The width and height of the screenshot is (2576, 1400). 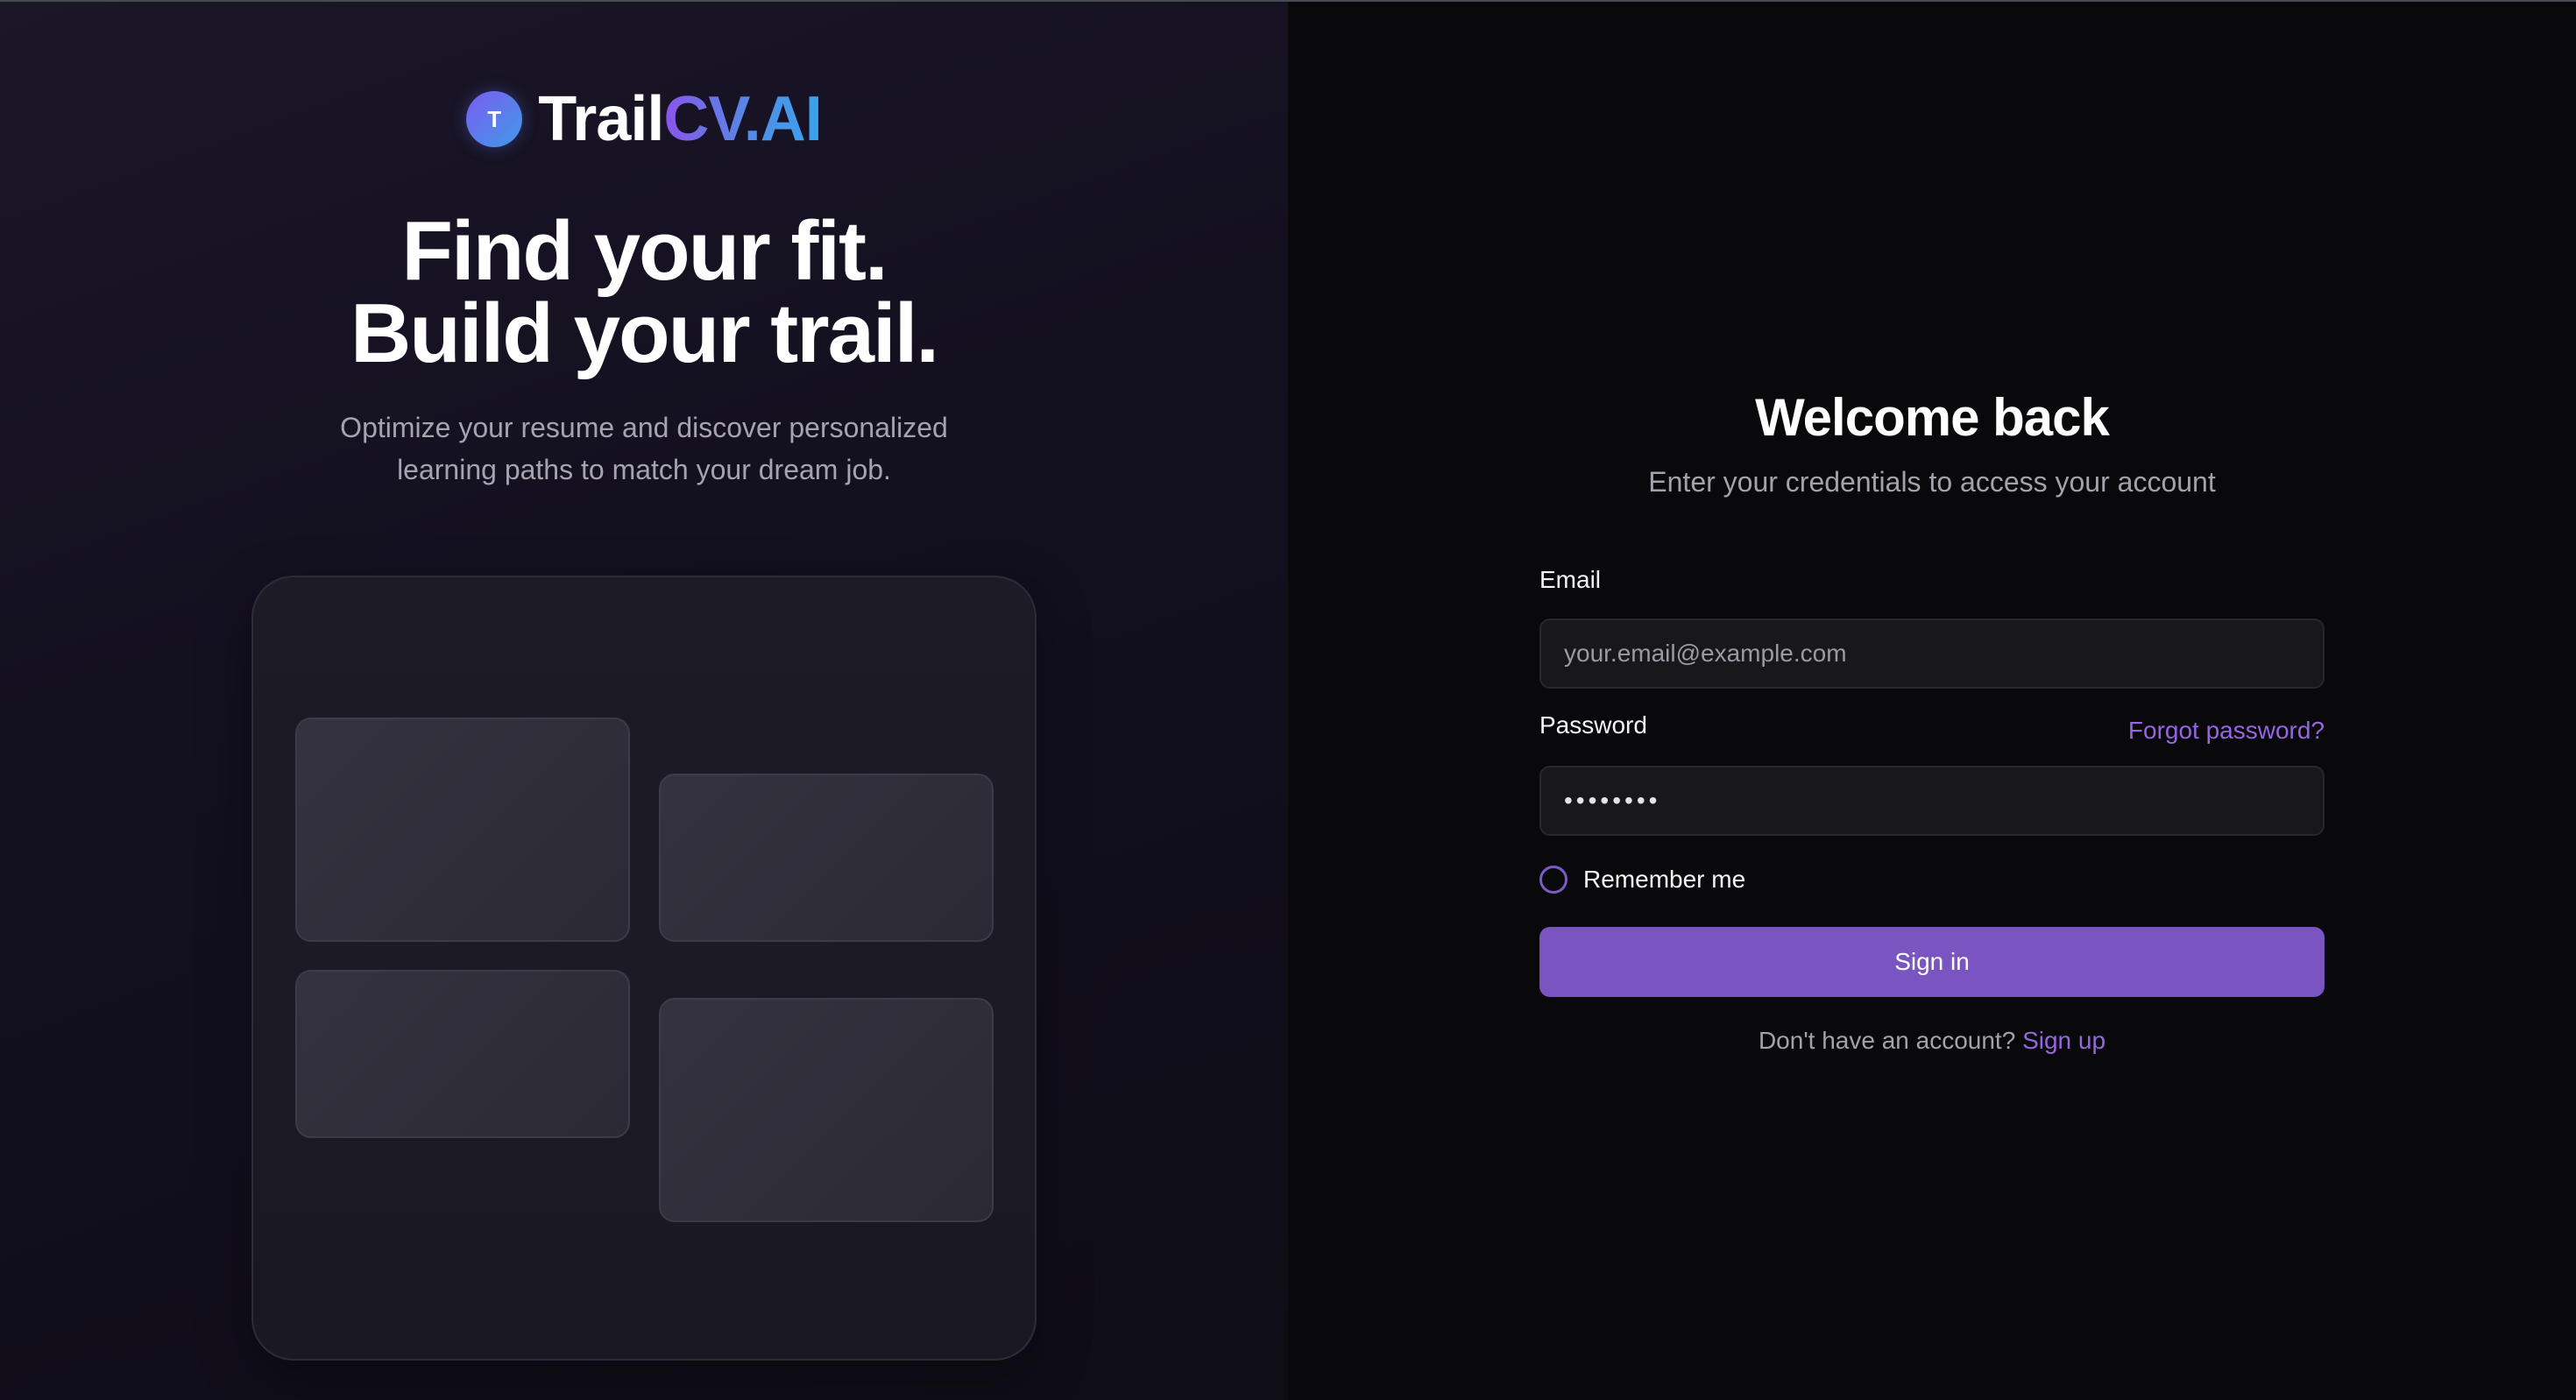 What do you see at coordinates (601, 119) in the screenshot?
I see `brand-name-trail: Trail` at bounding box center [601, 119].